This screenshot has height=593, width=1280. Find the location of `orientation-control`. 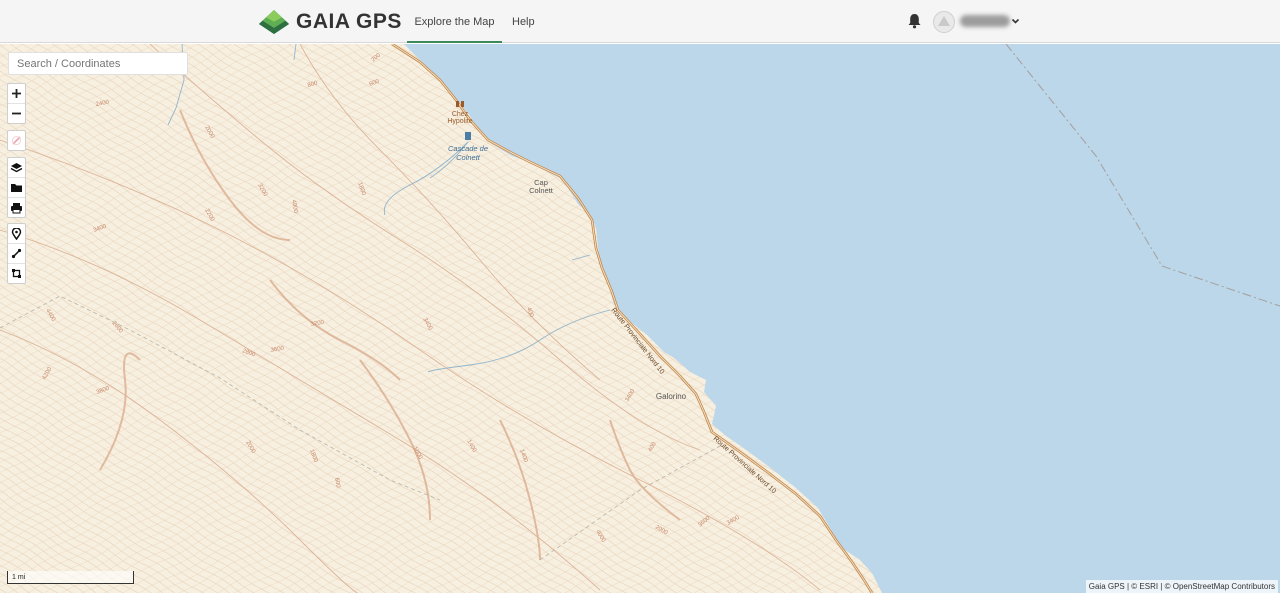

orientation-control is located at coordinates (16, 140).